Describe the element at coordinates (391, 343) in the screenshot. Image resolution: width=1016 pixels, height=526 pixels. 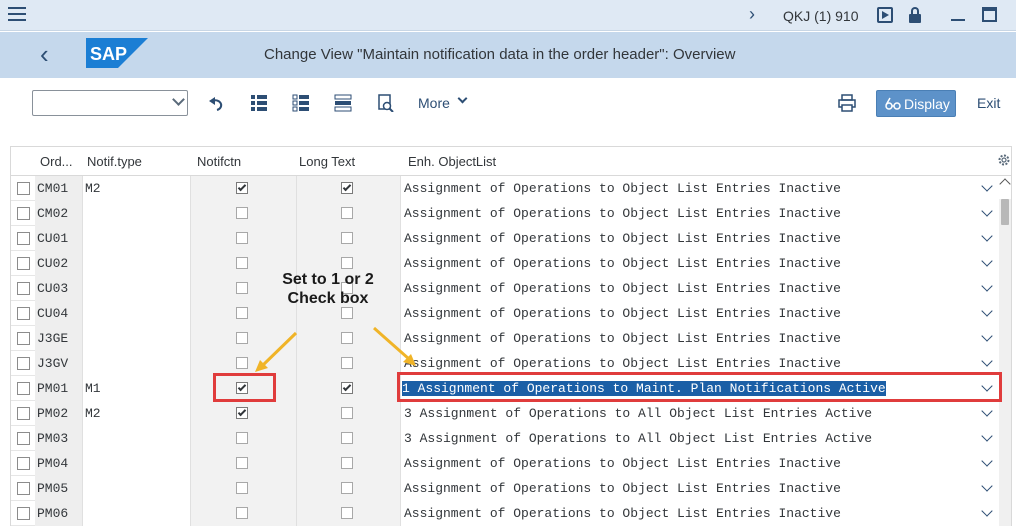
I see `arrow-to-dropdown` at that location.